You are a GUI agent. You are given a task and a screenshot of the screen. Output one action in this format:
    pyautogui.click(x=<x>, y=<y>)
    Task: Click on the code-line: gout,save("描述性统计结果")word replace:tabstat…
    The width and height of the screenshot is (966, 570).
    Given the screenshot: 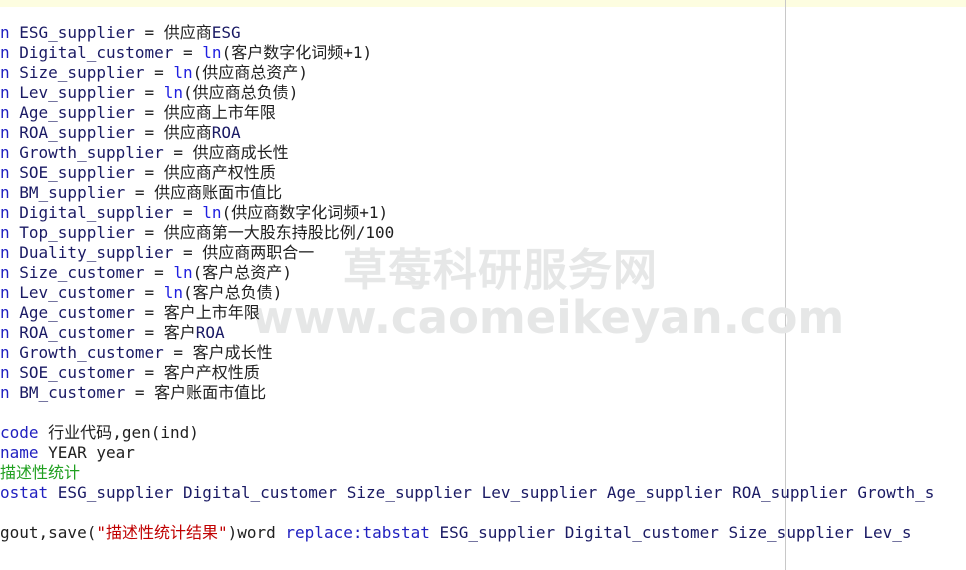 What is the action you would take?
    pyautogui.click(x=456, y=533)
    